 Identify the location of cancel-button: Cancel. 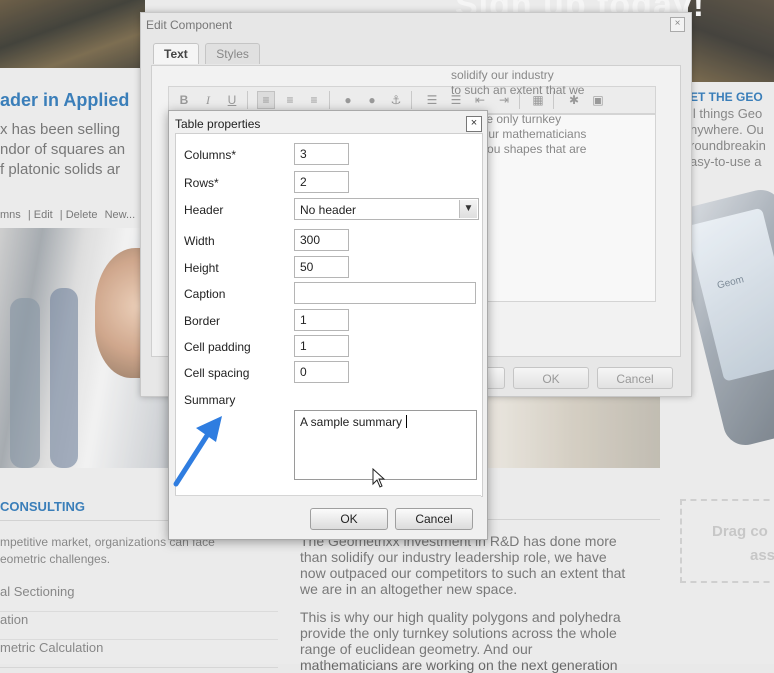
(434, 519).